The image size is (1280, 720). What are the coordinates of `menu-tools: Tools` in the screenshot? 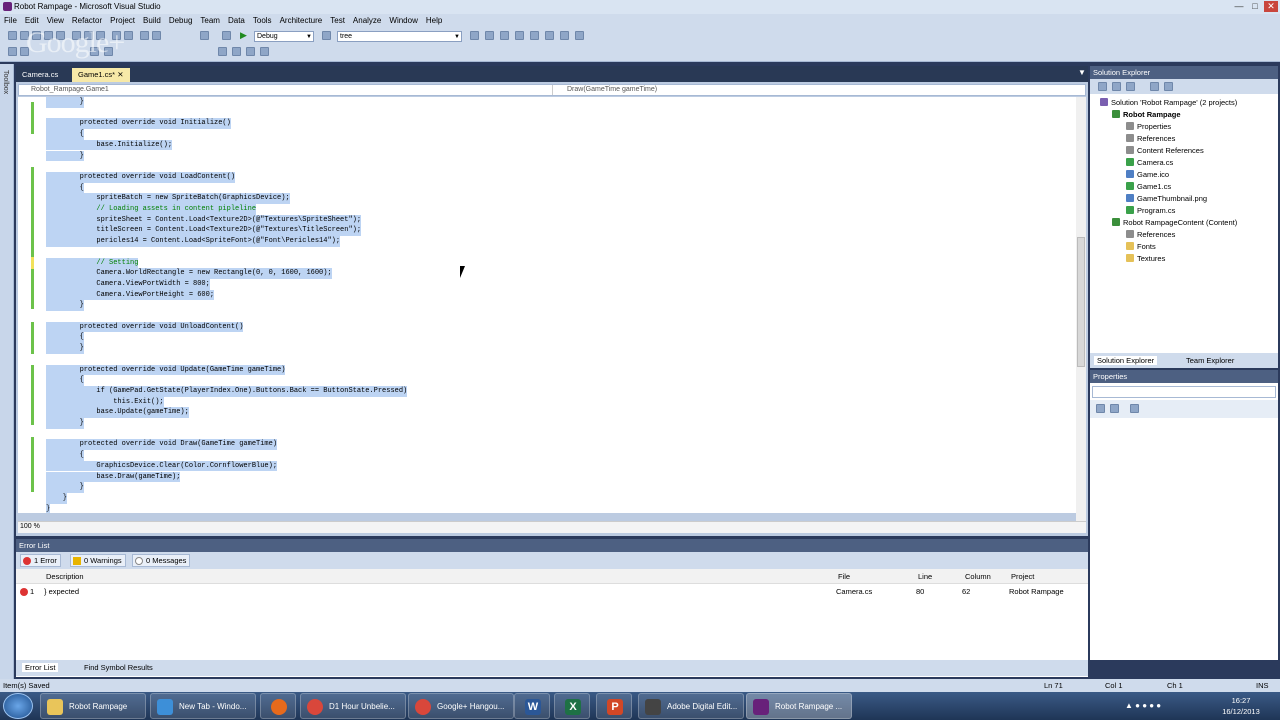 It's located at (262, 20).